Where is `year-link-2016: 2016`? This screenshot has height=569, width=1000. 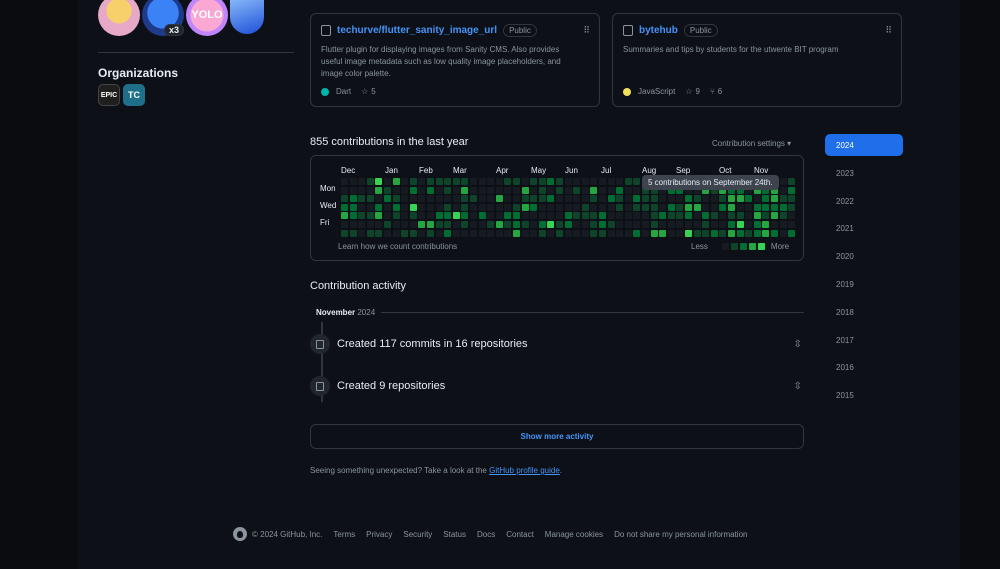
year-link-2016: 2016 is located at coordinates (864, 367).